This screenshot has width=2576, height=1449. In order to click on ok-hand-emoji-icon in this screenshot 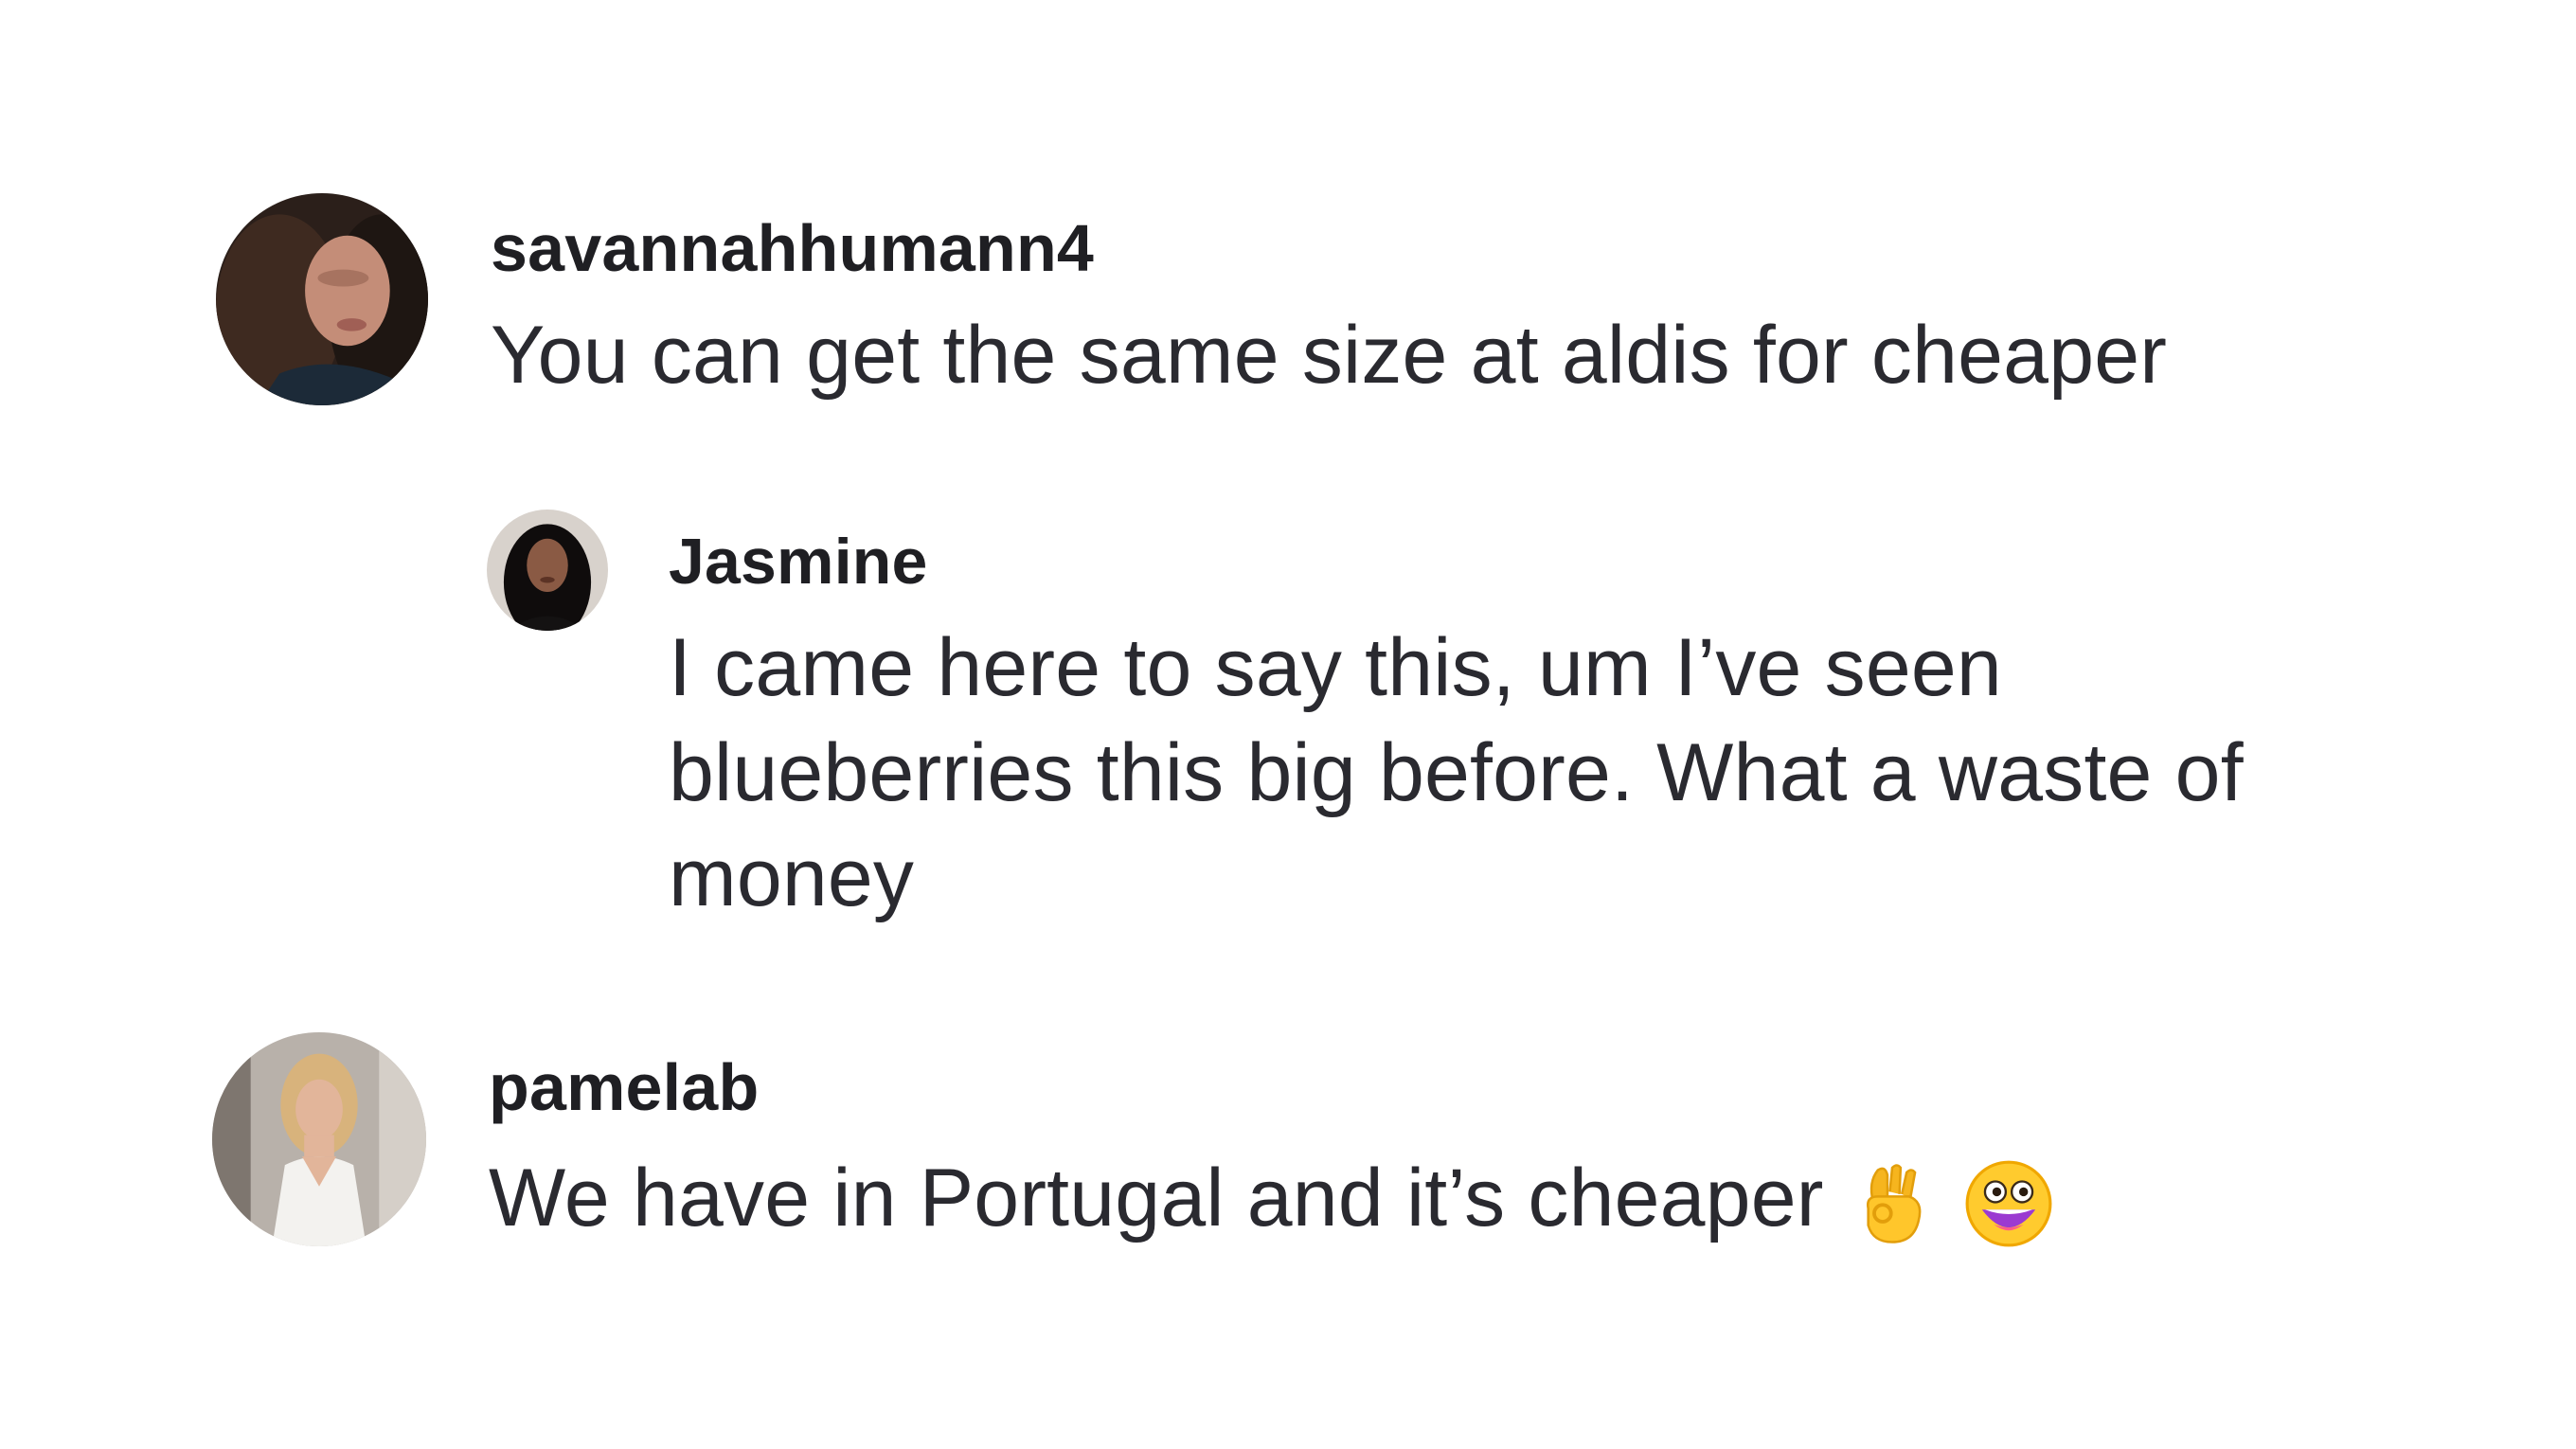, I will do `click(1892, 1203)`.